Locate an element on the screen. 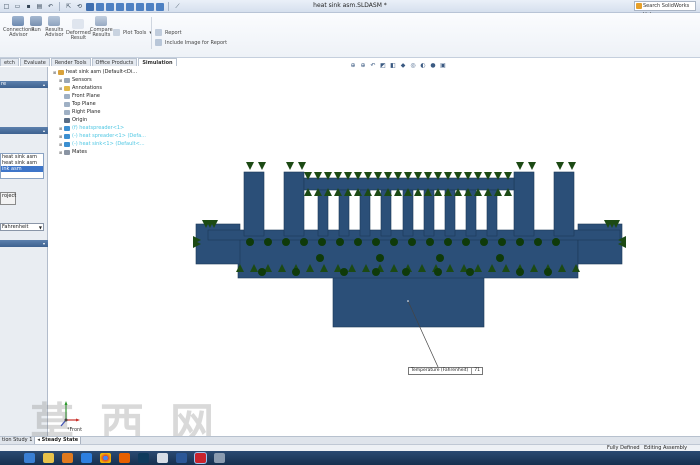 This screenshot has height=465, width=700. tree-item-label: Top Plane is located at coordinates (84, 104).